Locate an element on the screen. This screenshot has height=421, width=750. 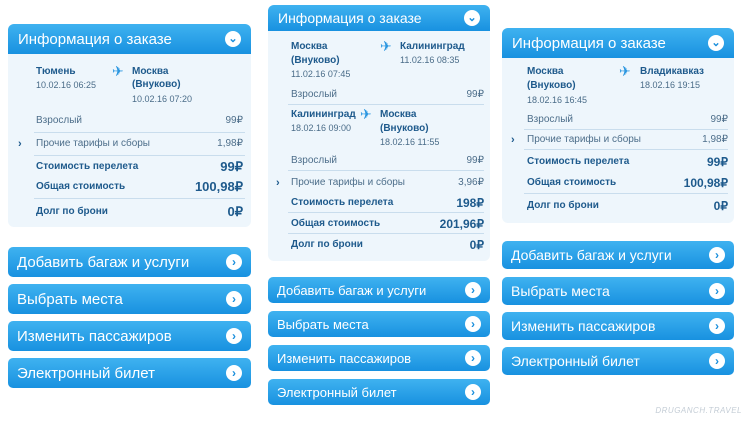
seg1-departure-datetime: 11.02.16 07:45 is located at coordinates (321, 74).